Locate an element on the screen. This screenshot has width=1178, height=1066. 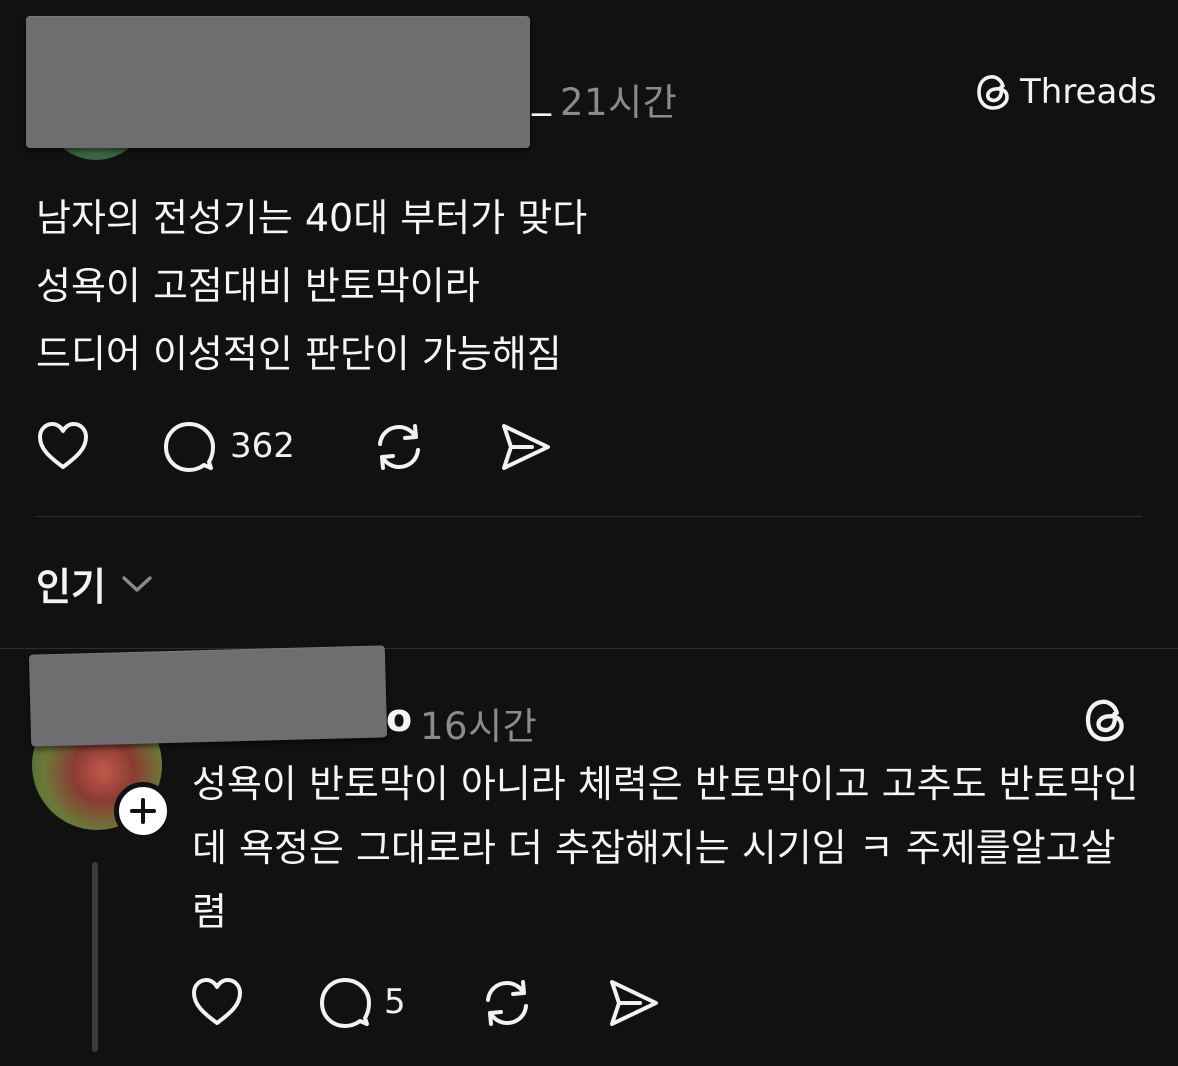
redacted-reply-username-block is located at coordinates (208, 696).